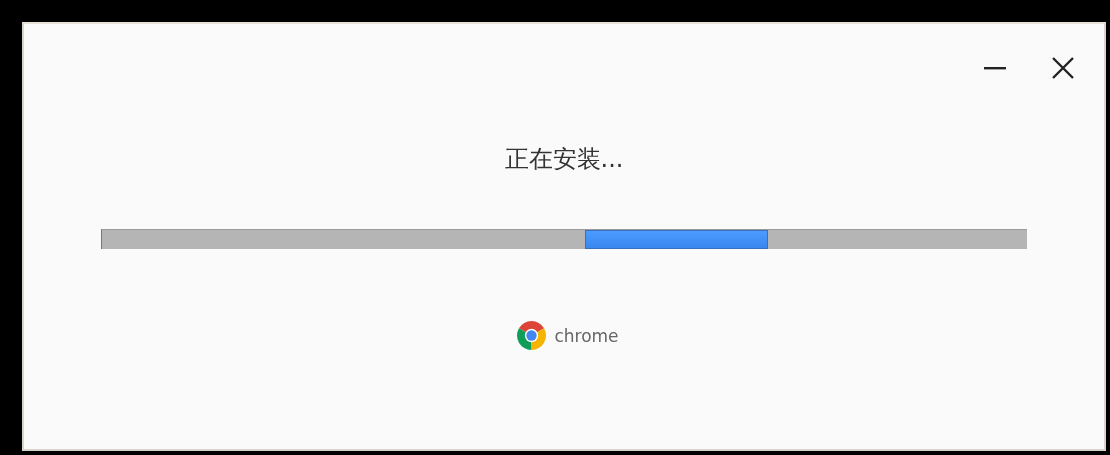 This screenshot has width=1110, height=455. I want to click on chrome-logo-icon, so click(532, 335).